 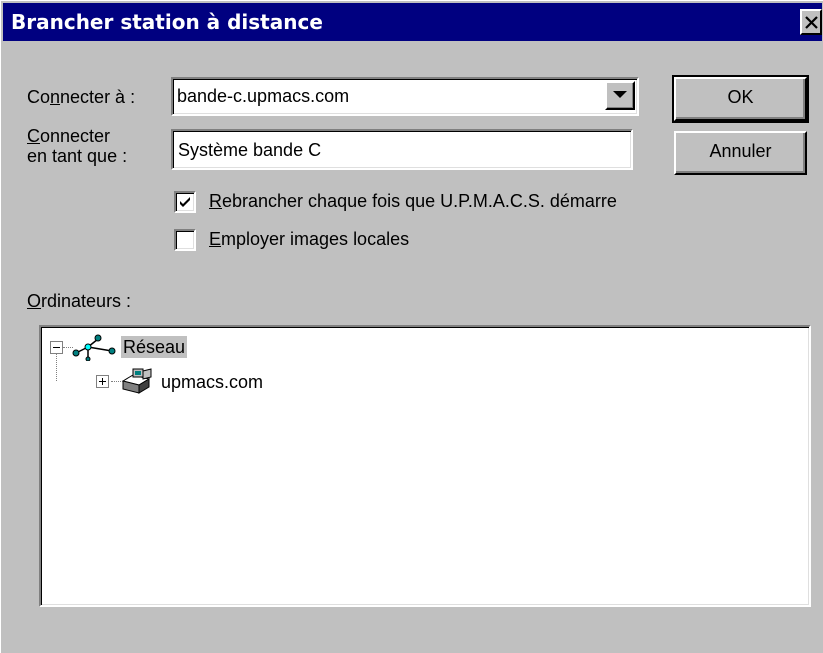 What do you see at coordinates (81, 97) in the screenshot?
I see `connect-to-label: Connecter à :` at bounding box center [81, 97].